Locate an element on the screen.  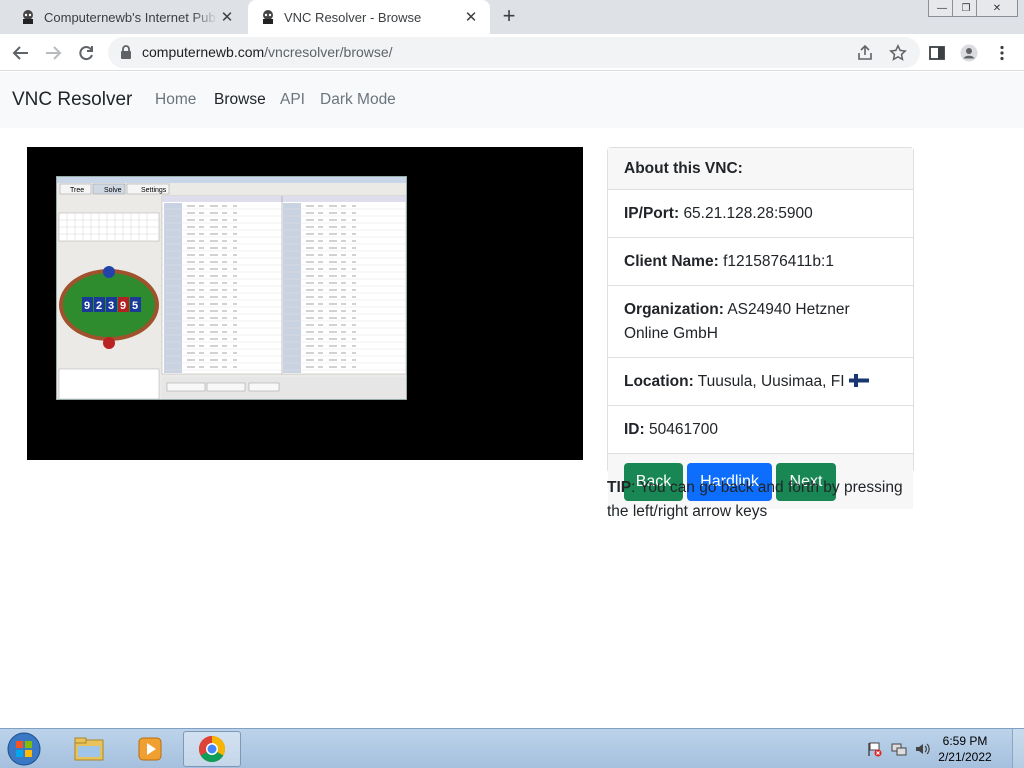
windows-logo-icon is located at coordinates (24, 749).